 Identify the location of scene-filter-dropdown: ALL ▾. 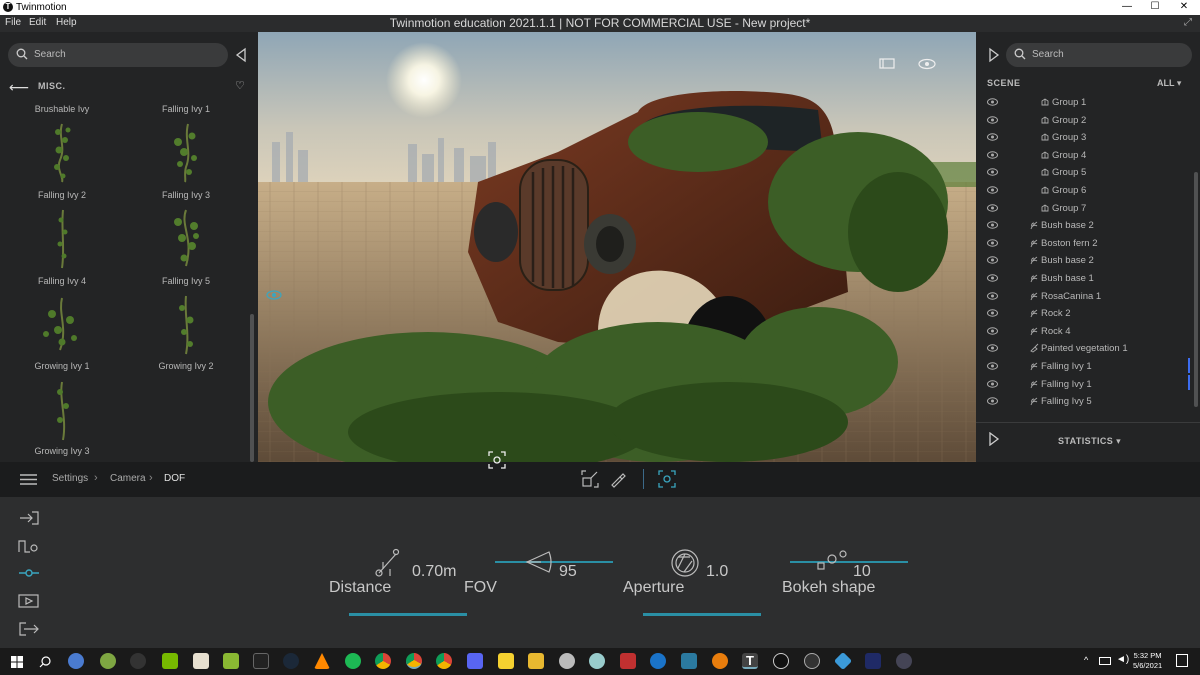
(1169, 83).